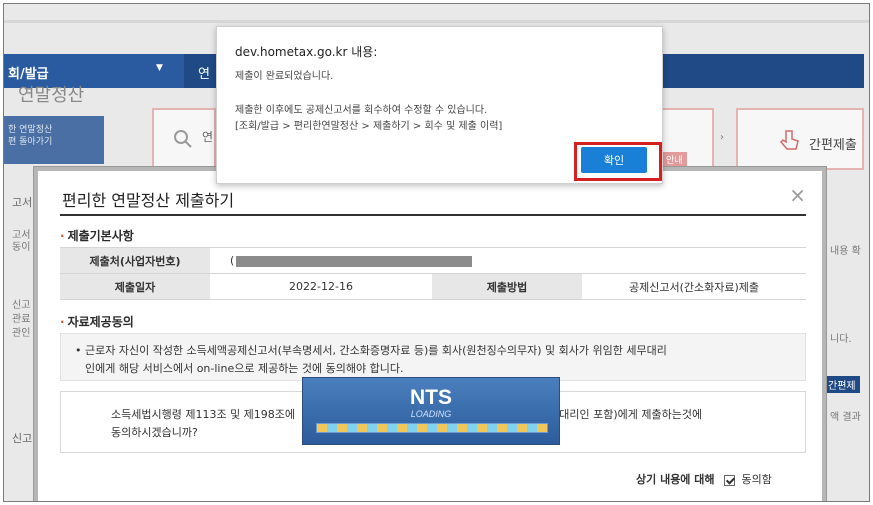  I want to click on modal-title: 편리한 연말정산 제출하기, so click(148, 200).